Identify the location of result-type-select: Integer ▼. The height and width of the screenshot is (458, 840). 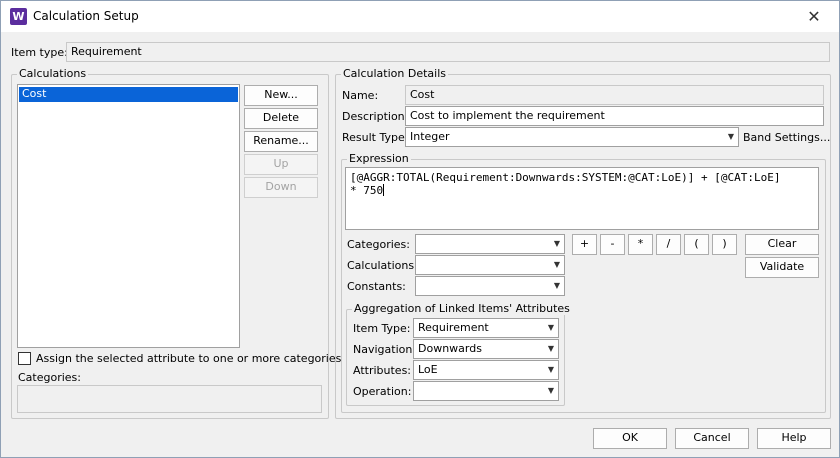
(572, 137).